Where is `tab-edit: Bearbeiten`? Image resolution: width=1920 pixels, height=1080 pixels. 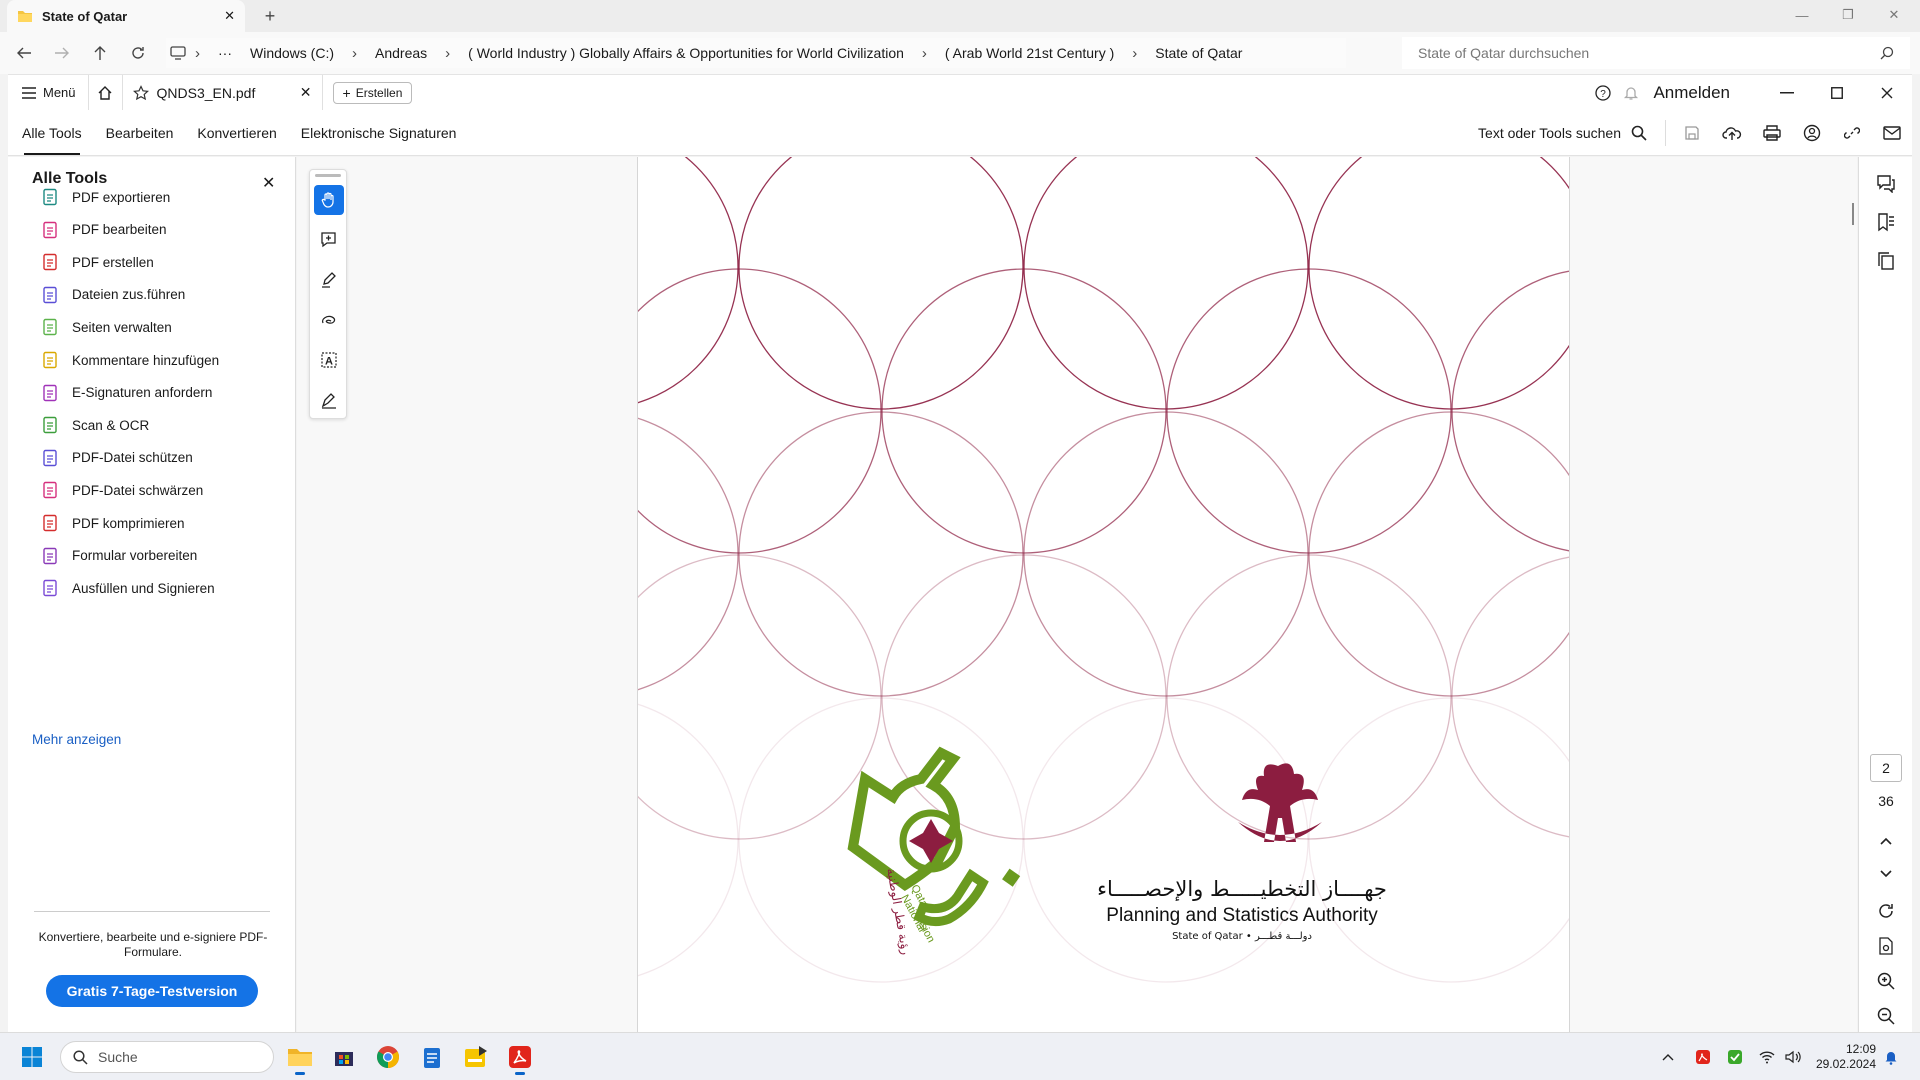
tab-edit: Bearbeiten is located at coordinates (140, 132).